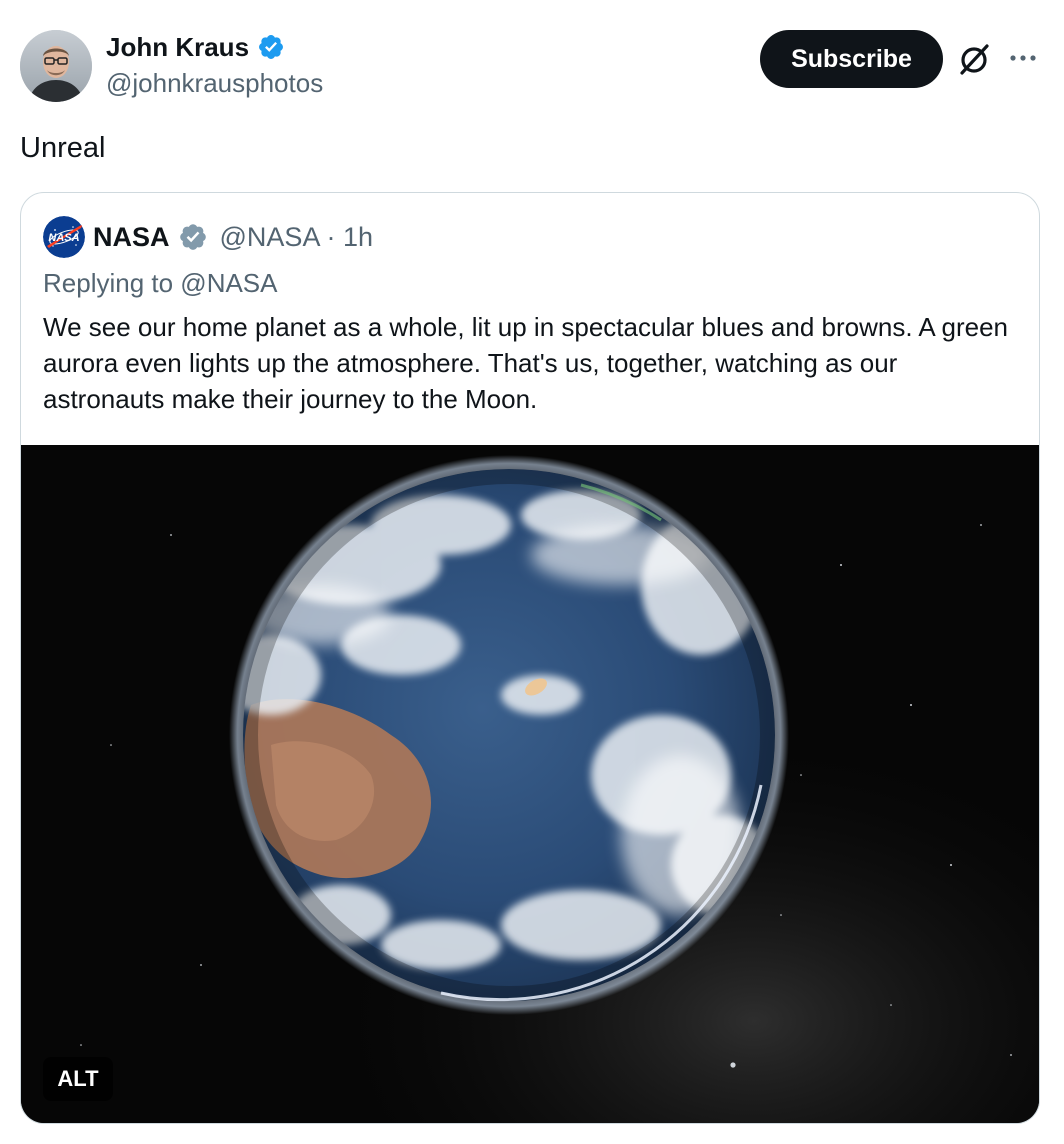 This screenshot has height=1144, width=1064. I want to click on author-name-row: John Kraus, so click(195, 47).